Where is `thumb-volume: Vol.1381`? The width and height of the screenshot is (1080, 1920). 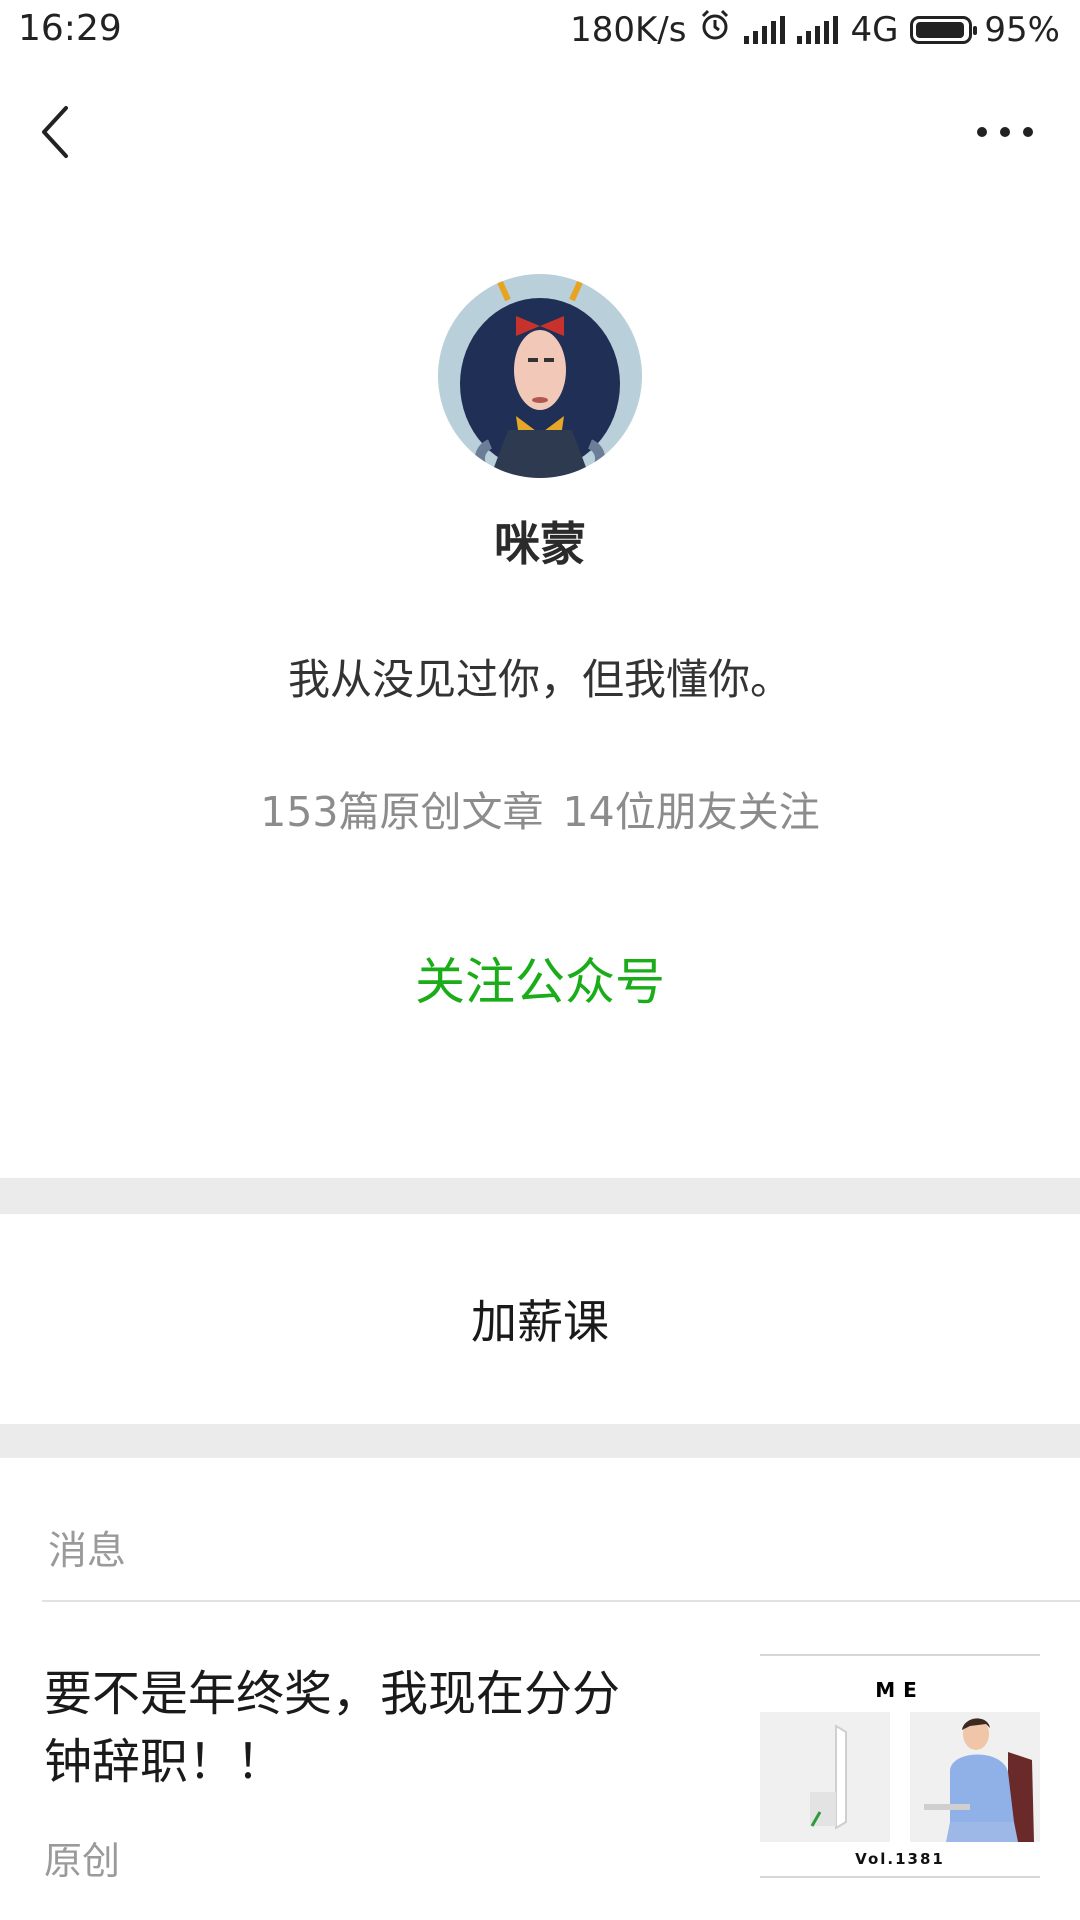
thumb-volume: Vol.1381 is located at coordinates (900, 1859).